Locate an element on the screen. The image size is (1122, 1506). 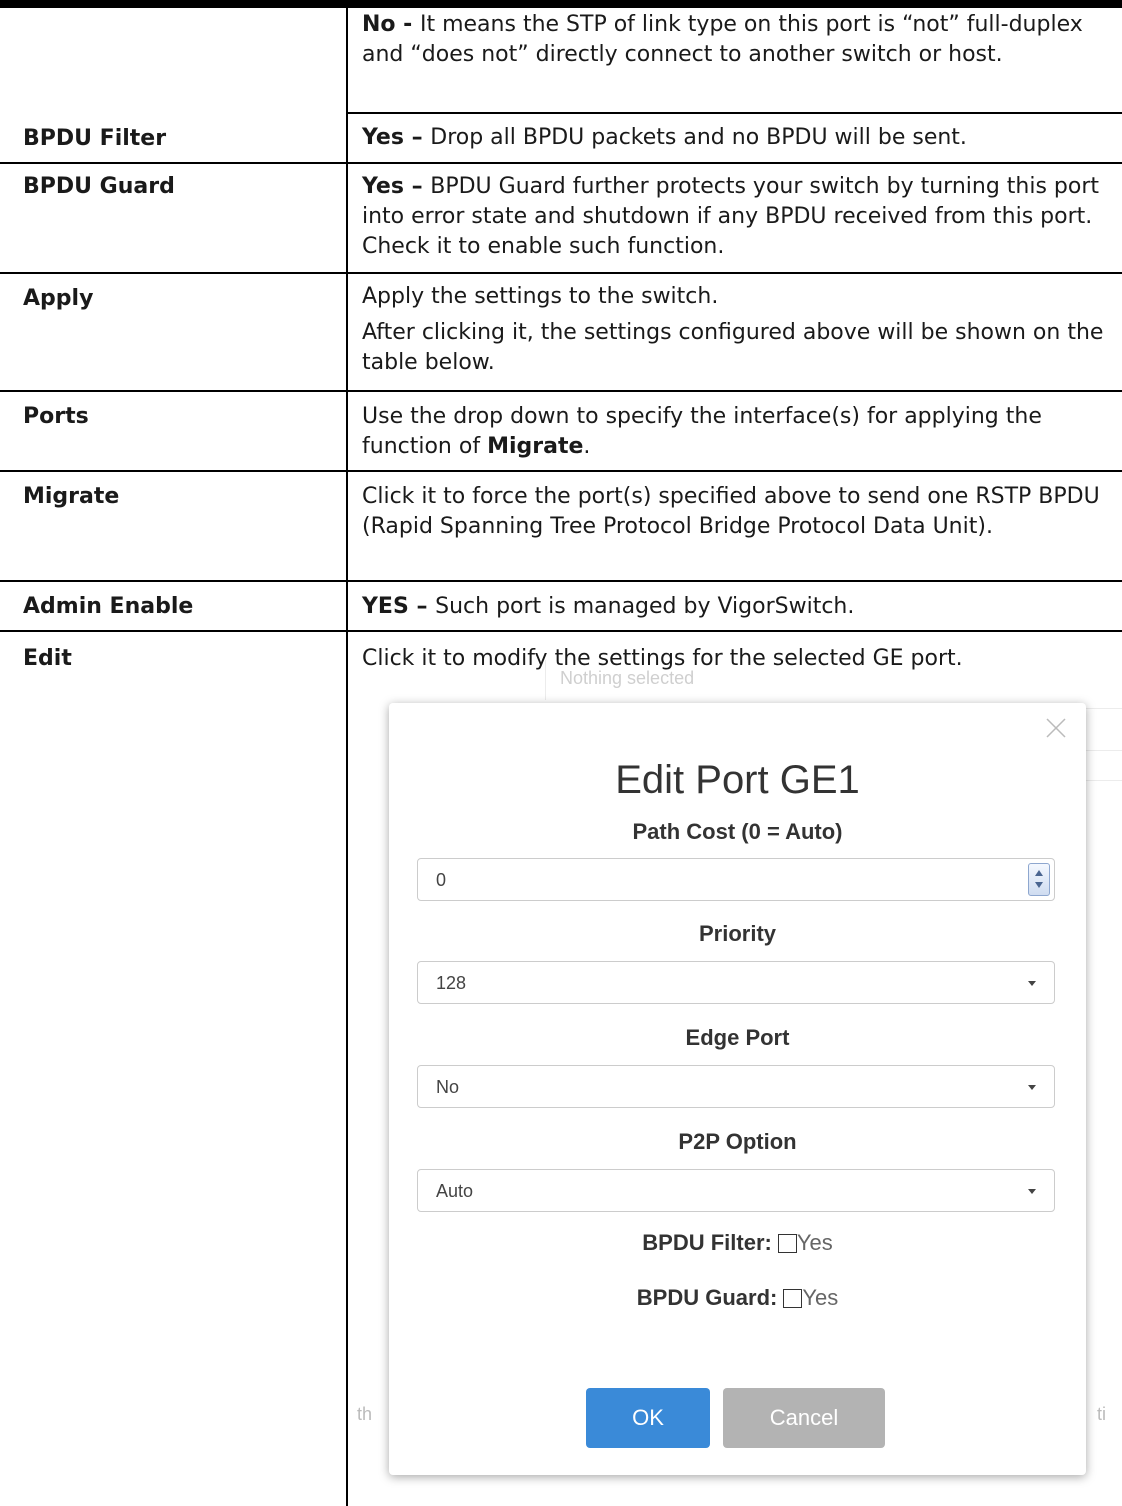
path-cost-input: 0 is located at coordinates (736, 879).